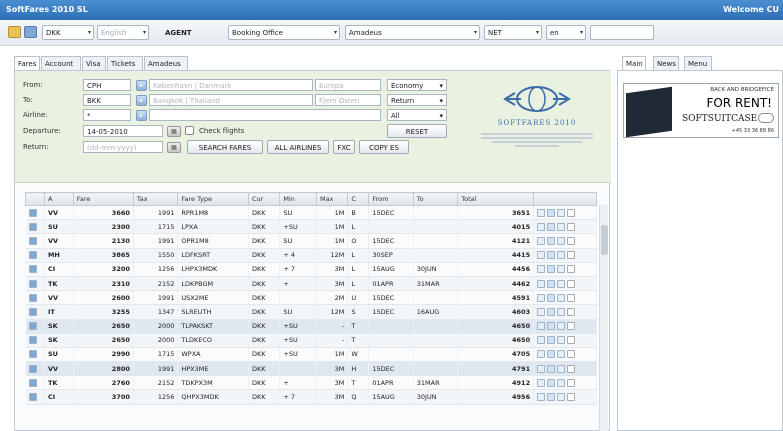 Image resolution: width=783 pixels, height=431 pixels. Describe the element at coordinates (123, 131) in the screenshot. I see `departure-input: 14-05-2010` at that location.